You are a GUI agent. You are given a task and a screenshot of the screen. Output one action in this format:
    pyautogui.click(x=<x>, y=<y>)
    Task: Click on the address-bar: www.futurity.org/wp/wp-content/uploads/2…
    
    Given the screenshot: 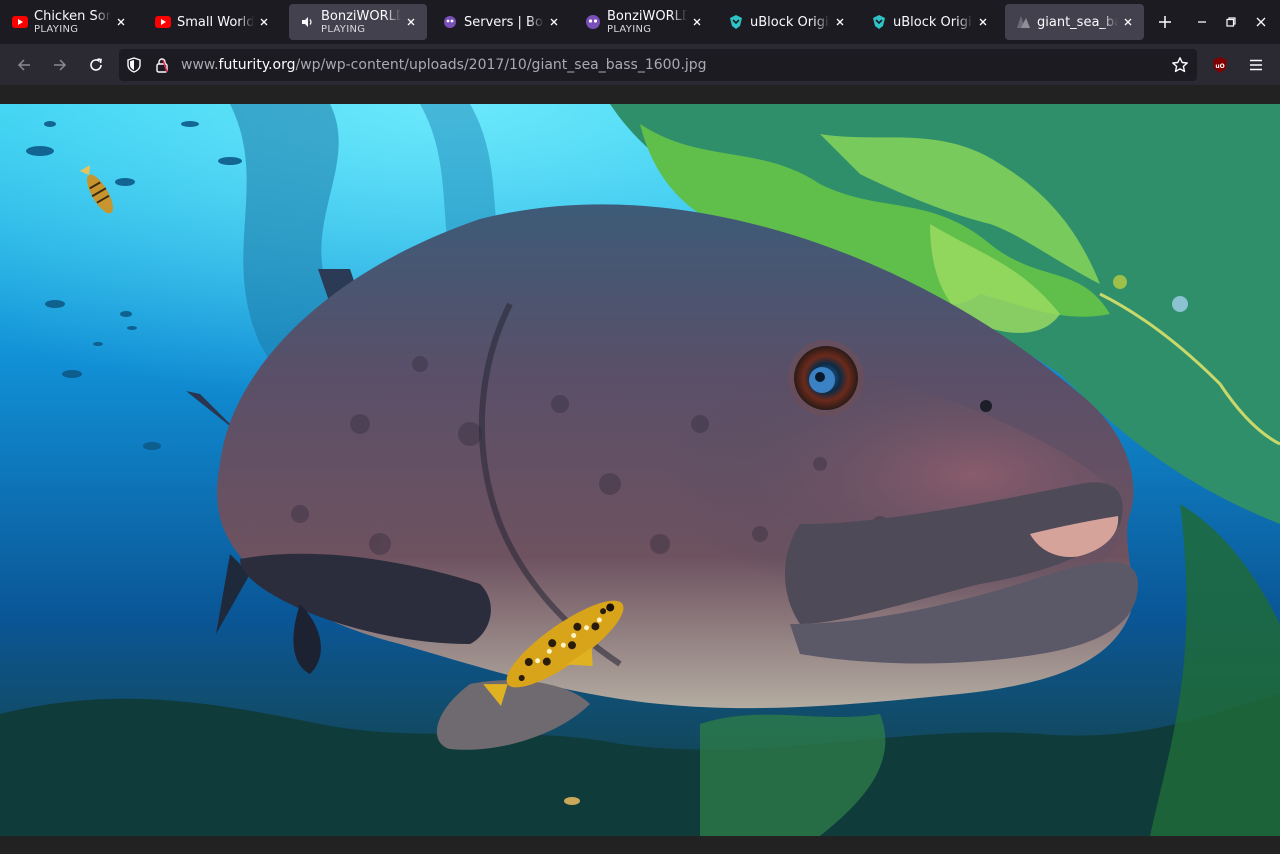 What is the action you would take?
    pyautogui.click(x=658, y=65)
    